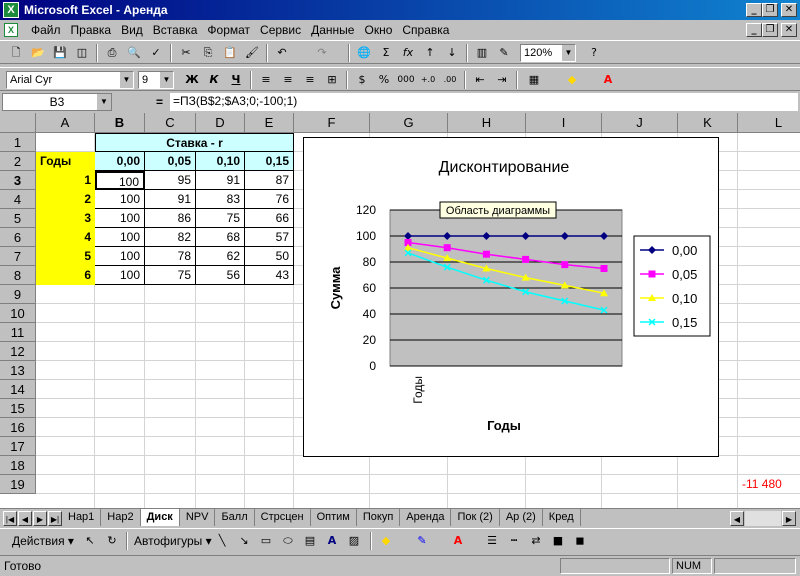  I want to click on thousands-button: 000, so click(406, 80).